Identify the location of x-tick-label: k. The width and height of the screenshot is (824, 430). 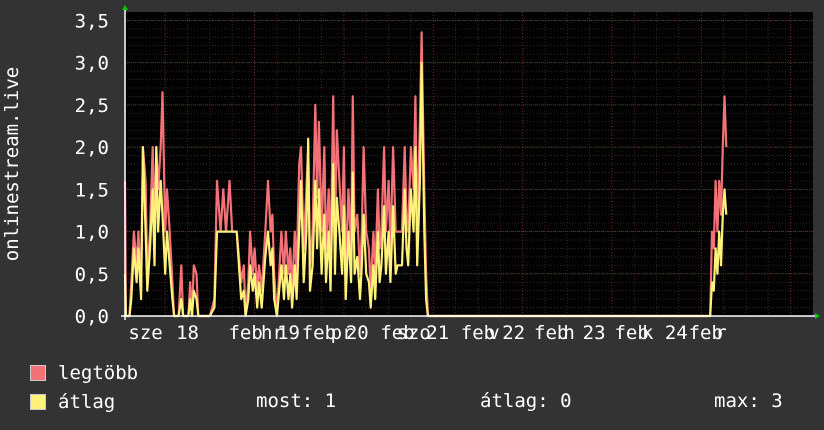
(648, 333).